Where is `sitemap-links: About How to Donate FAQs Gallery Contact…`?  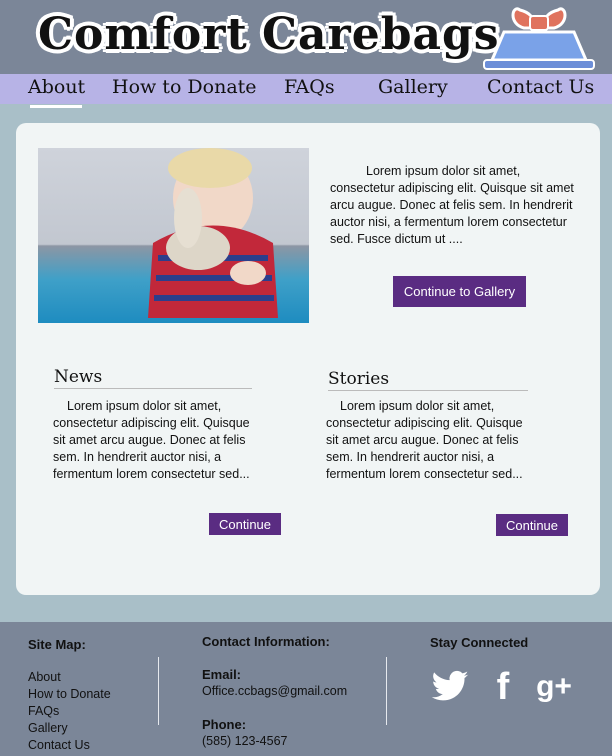
sitemap-links: About How to Donate FAQs Gallery Contact… is located at coordinates (69, 711).